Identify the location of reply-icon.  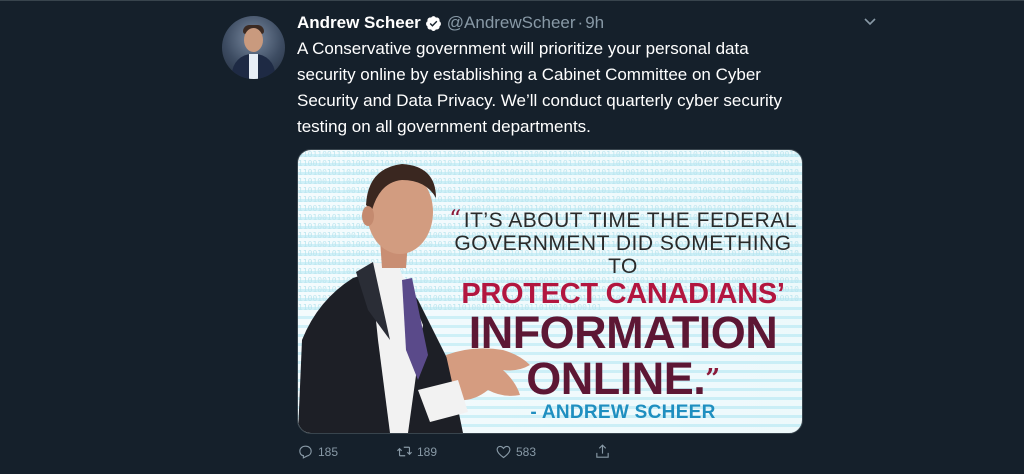
(305, 452).